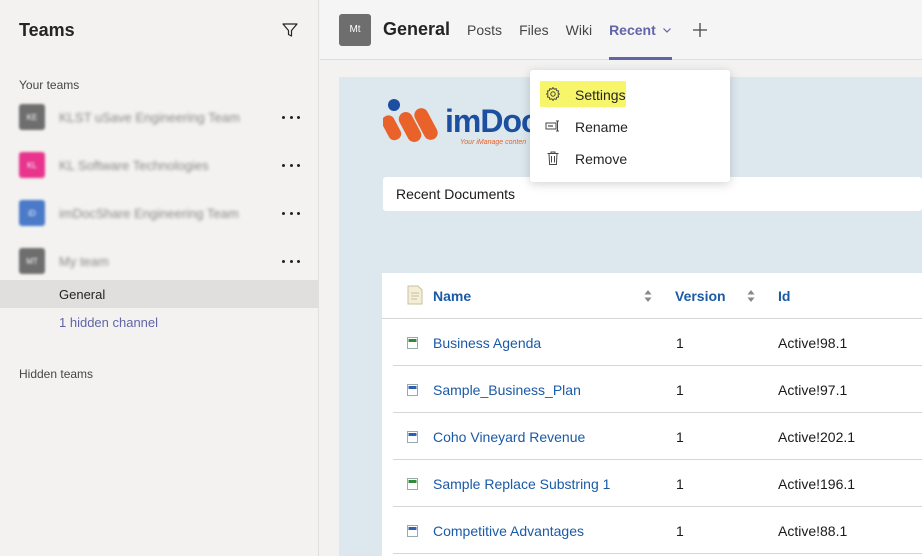  I want to click on trash-icon, so click(553, 158).